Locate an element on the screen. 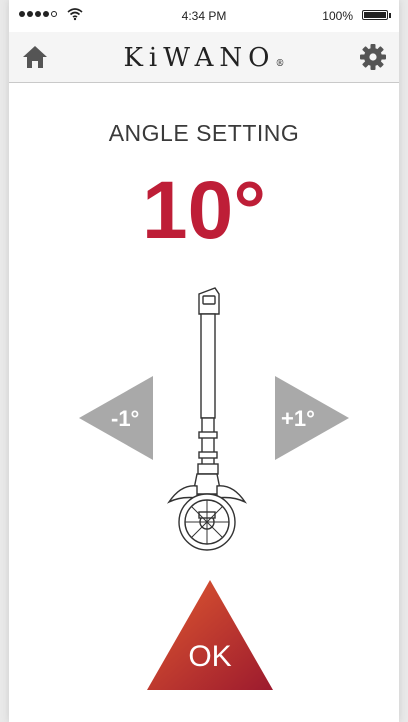 The height and width of the screenshot is (722, 408). battery-nub is located at coordinates (390, 15).